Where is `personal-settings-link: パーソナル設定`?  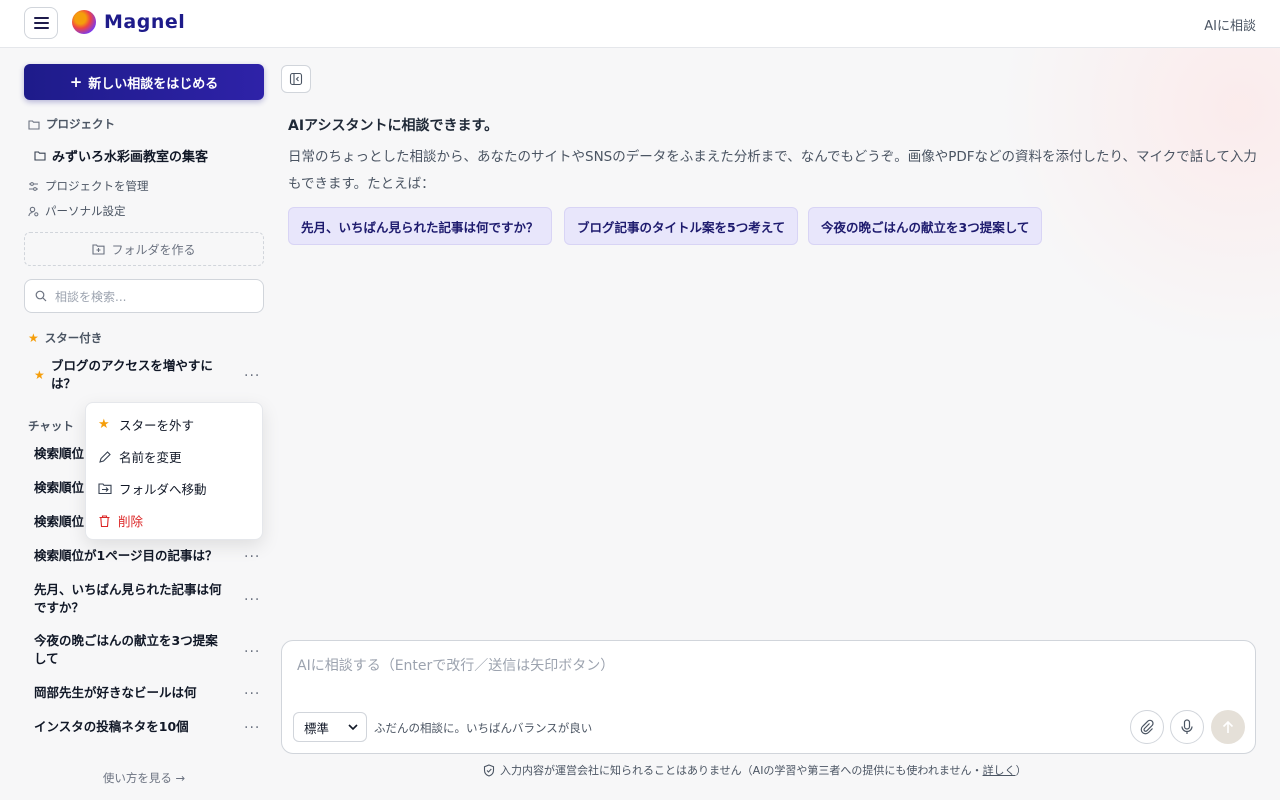 personal-settings-link: パーソナル設定 is located at coordinates (77, 211).